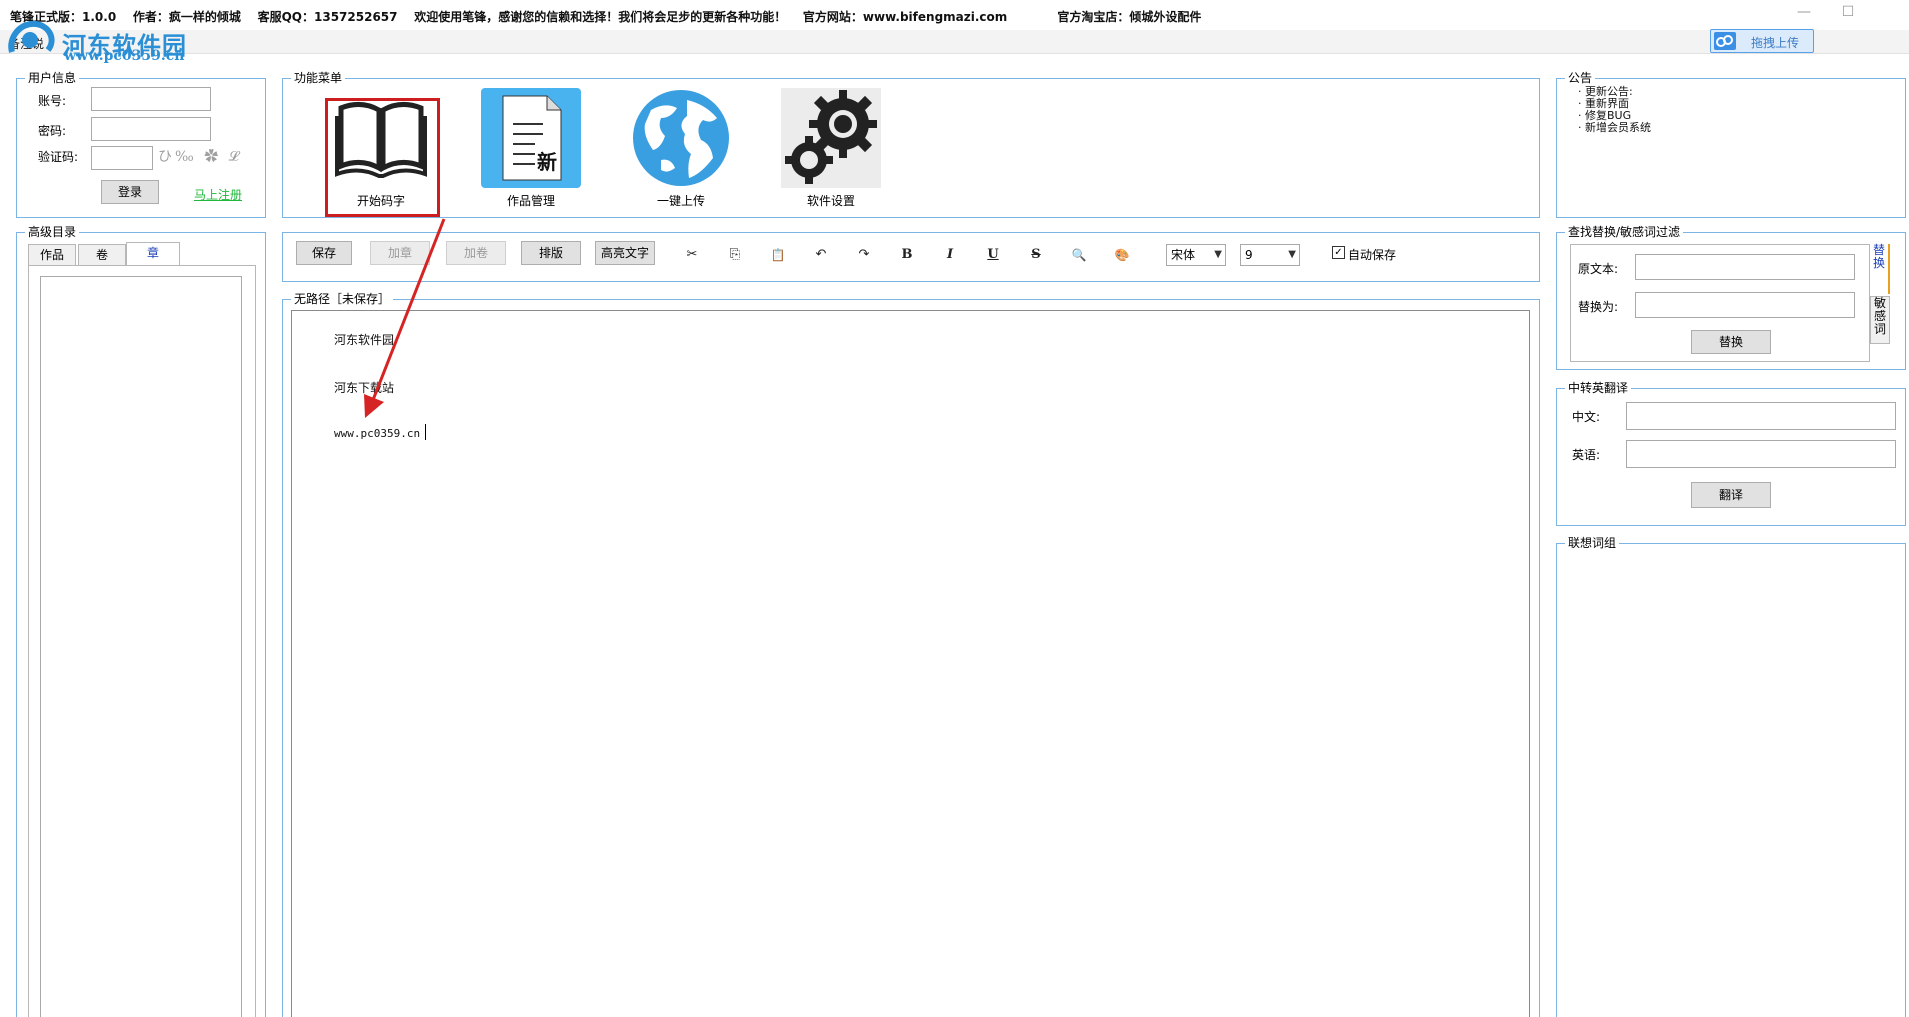  Describe the element at coordinates (1586, 455) in the screenshot. I see `english-label: 英语:` at that location.